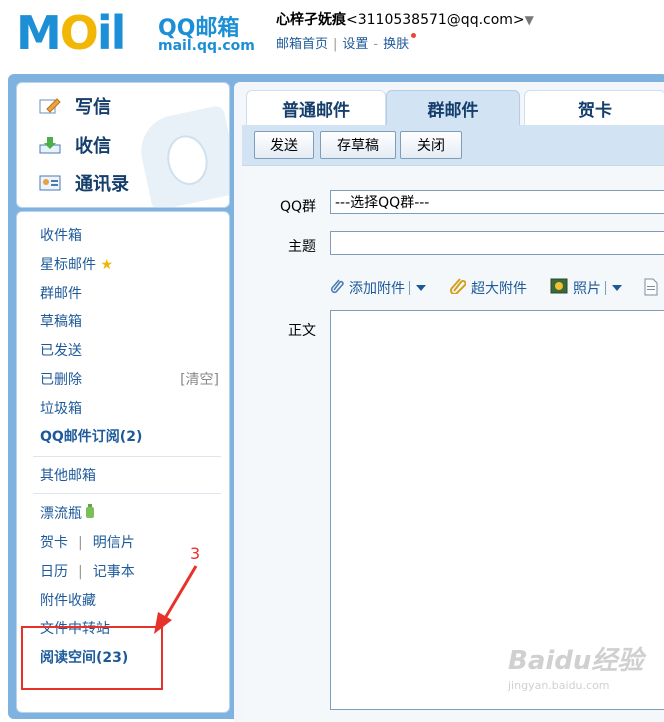 This screenshot has height=722, width=664. Describe the element at coordinates (651, 289) in the screenshot. I see `document-icon` at that location.